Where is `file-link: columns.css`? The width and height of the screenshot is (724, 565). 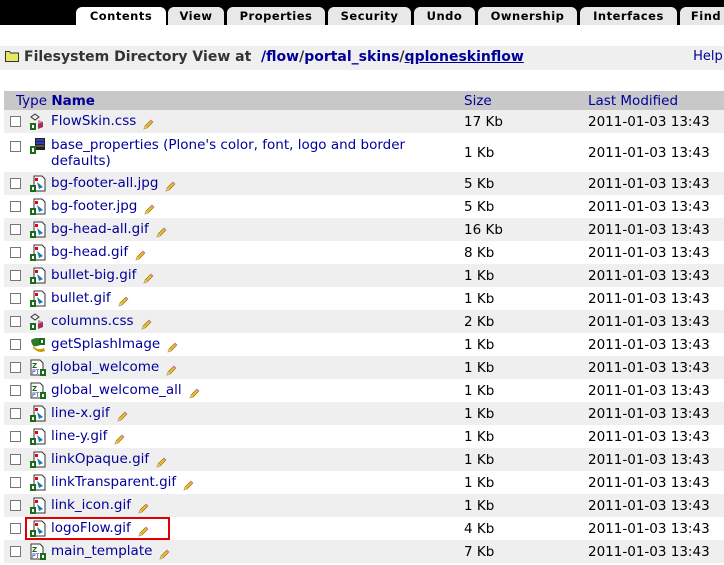 file-link: columns.css is located at coordinates (92, 321).